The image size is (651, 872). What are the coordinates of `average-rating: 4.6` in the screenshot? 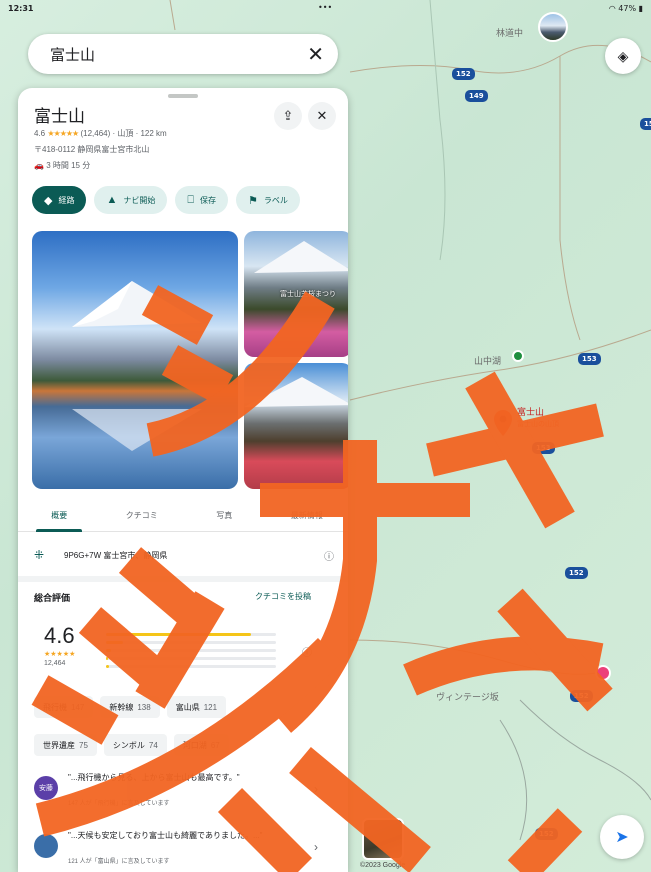 It's located at (59, 635).